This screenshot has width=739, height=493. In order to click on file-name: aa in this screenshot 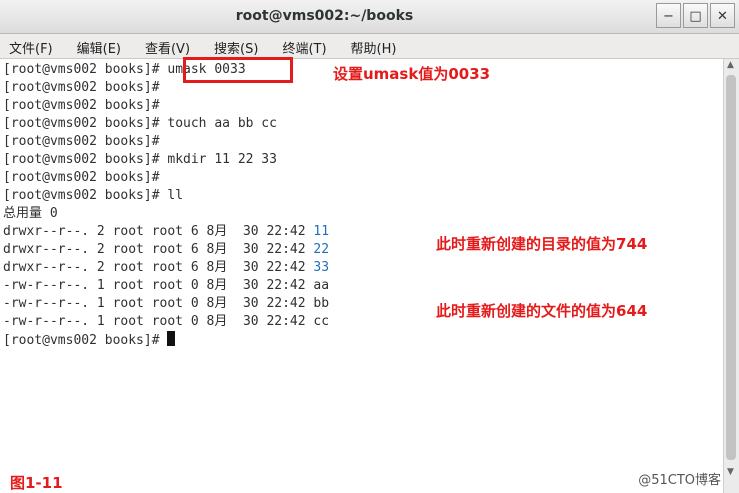, I will do `click(321, 285)`.